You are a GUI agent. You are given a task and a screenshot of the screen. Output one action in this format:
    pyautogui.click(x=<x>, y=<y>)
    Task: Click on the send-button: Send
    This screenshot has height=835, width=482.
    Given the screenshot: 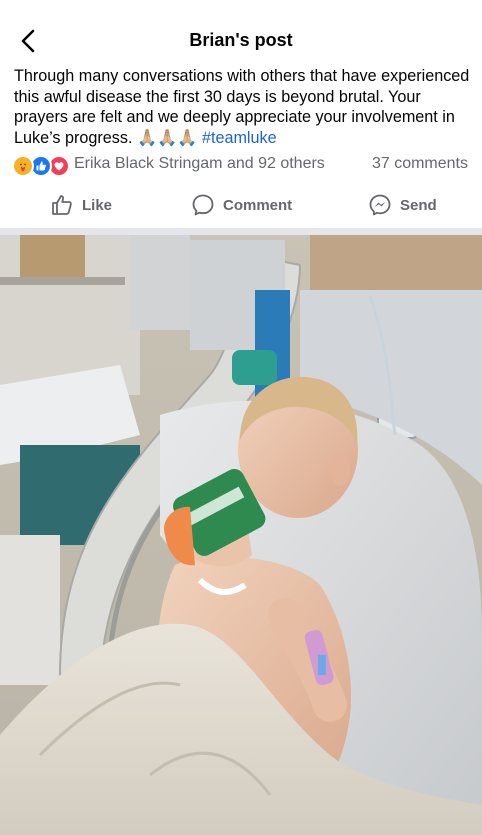 What is the action you would take?
    pyautogui.click(x=402, y=205)
    